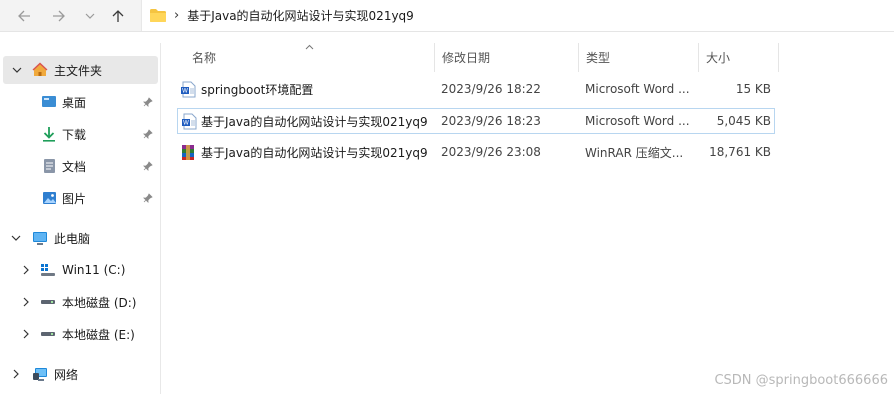 Image resolution: width=894 pixels, height=394 pixels. I want to click on file-date: 2023/9/26 23:08, so click(491, 152).